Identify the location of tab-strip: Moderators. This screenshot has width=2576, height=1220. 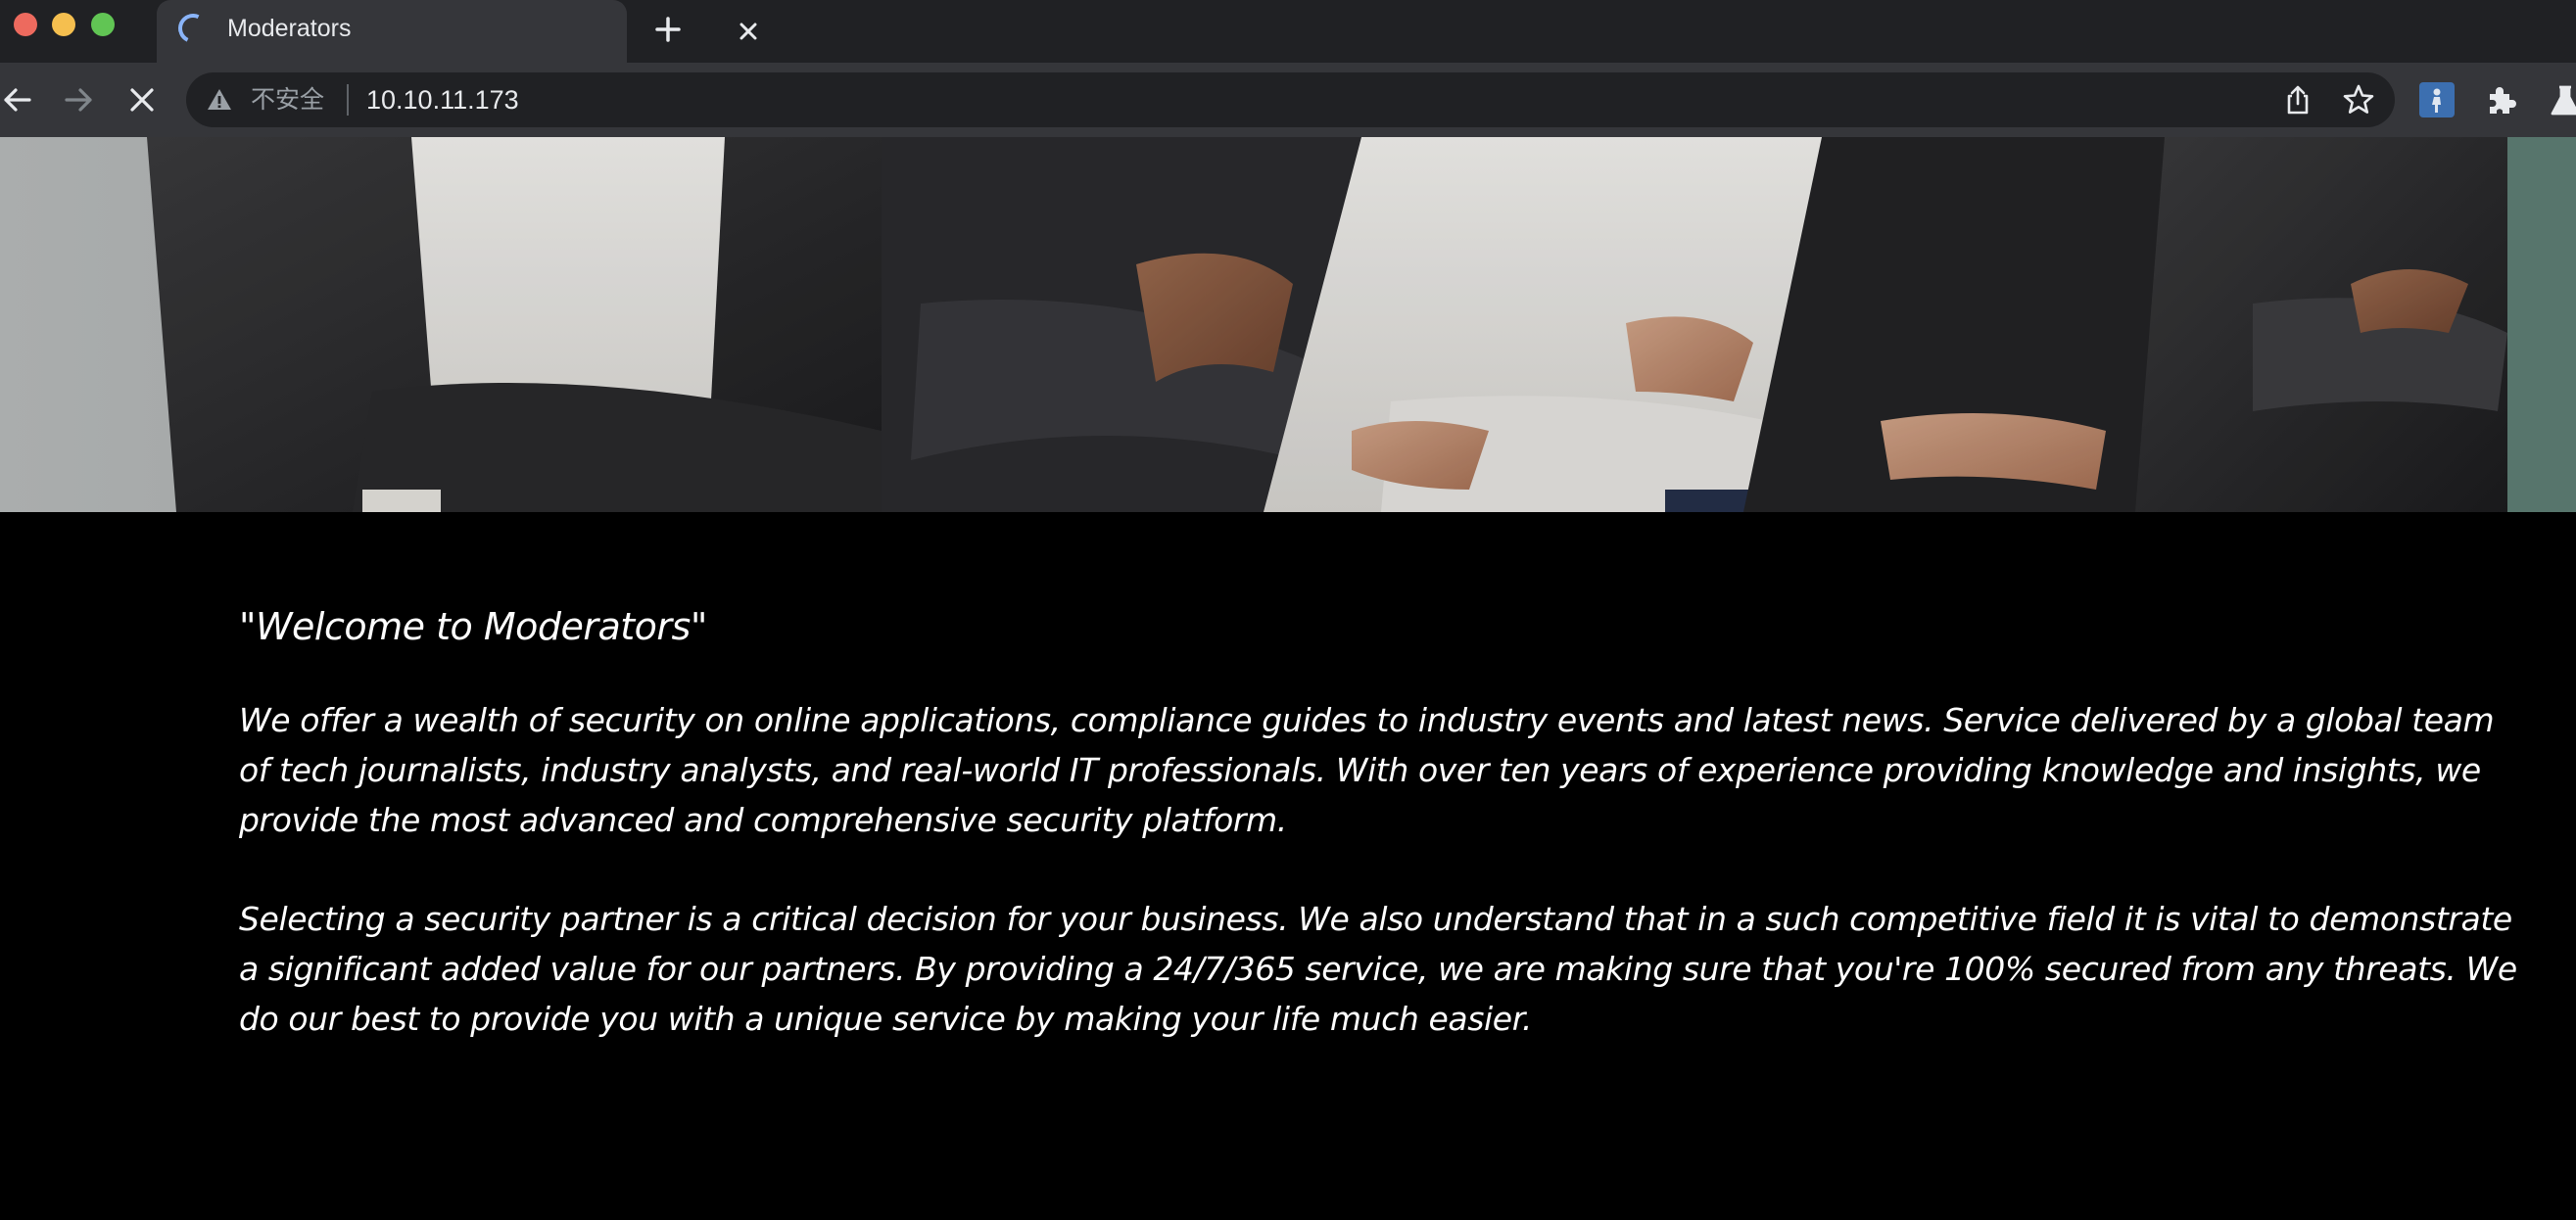
(1288, 32).